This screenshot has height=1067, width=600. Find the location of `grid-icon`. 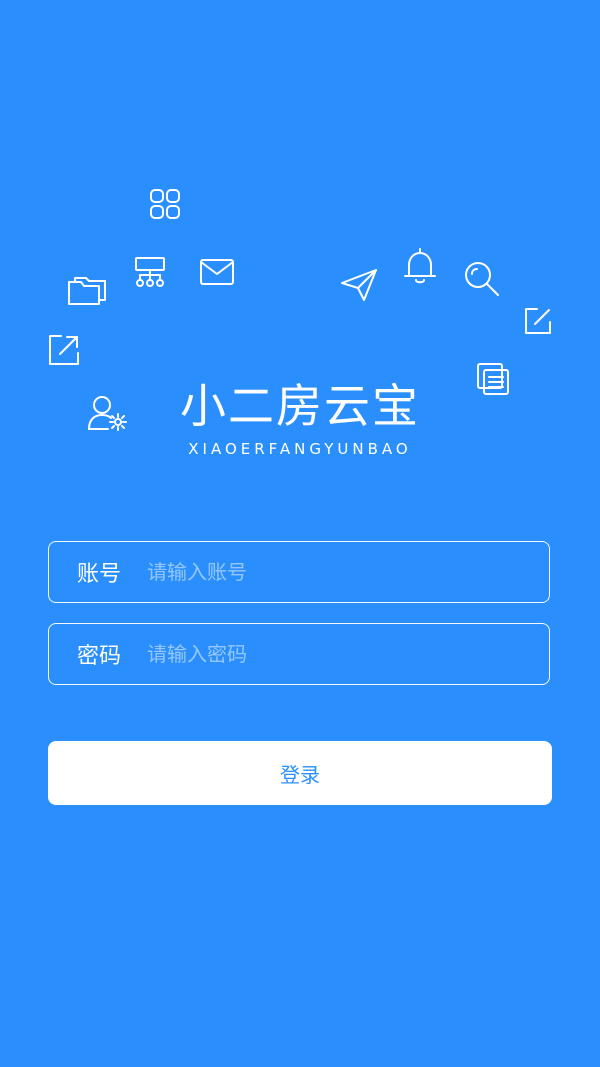

grid-icon is located at coordinates (165, 204).